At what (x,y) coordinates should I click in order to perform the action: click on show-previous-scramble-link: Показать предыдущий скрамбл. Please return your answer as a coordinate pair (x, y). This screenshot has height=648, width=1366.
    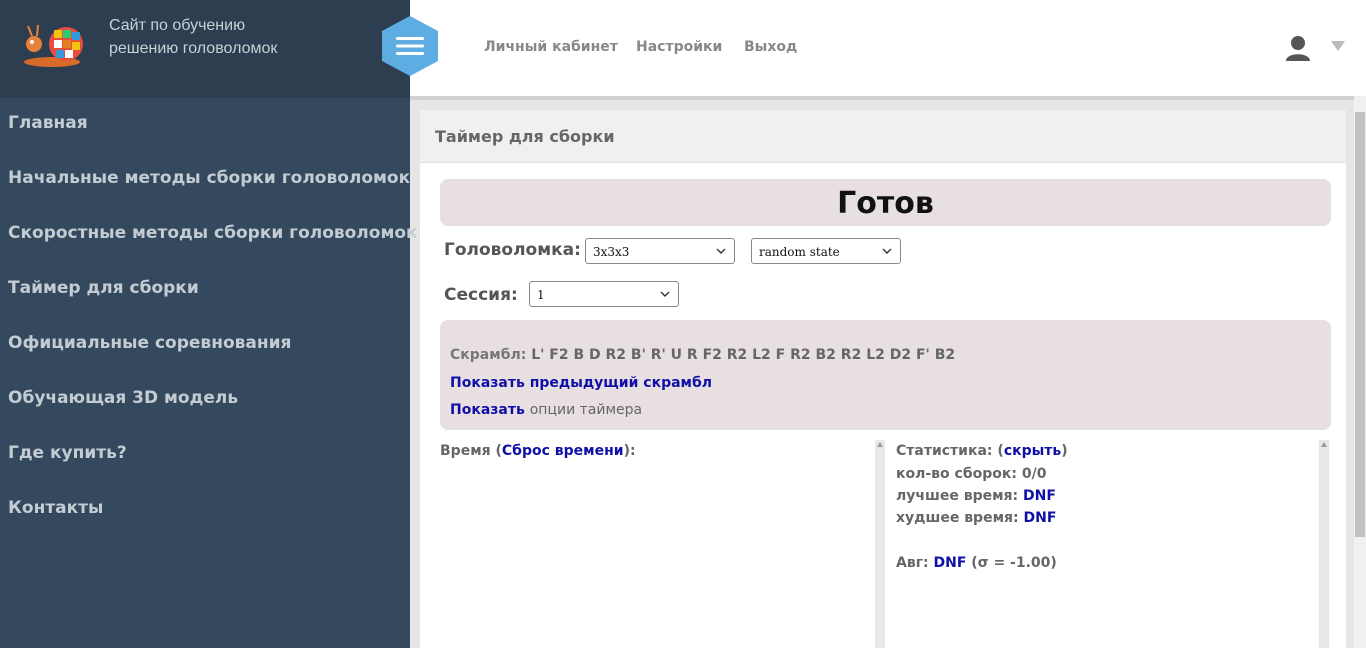
    Looking at the image, I should click on (581, 383).